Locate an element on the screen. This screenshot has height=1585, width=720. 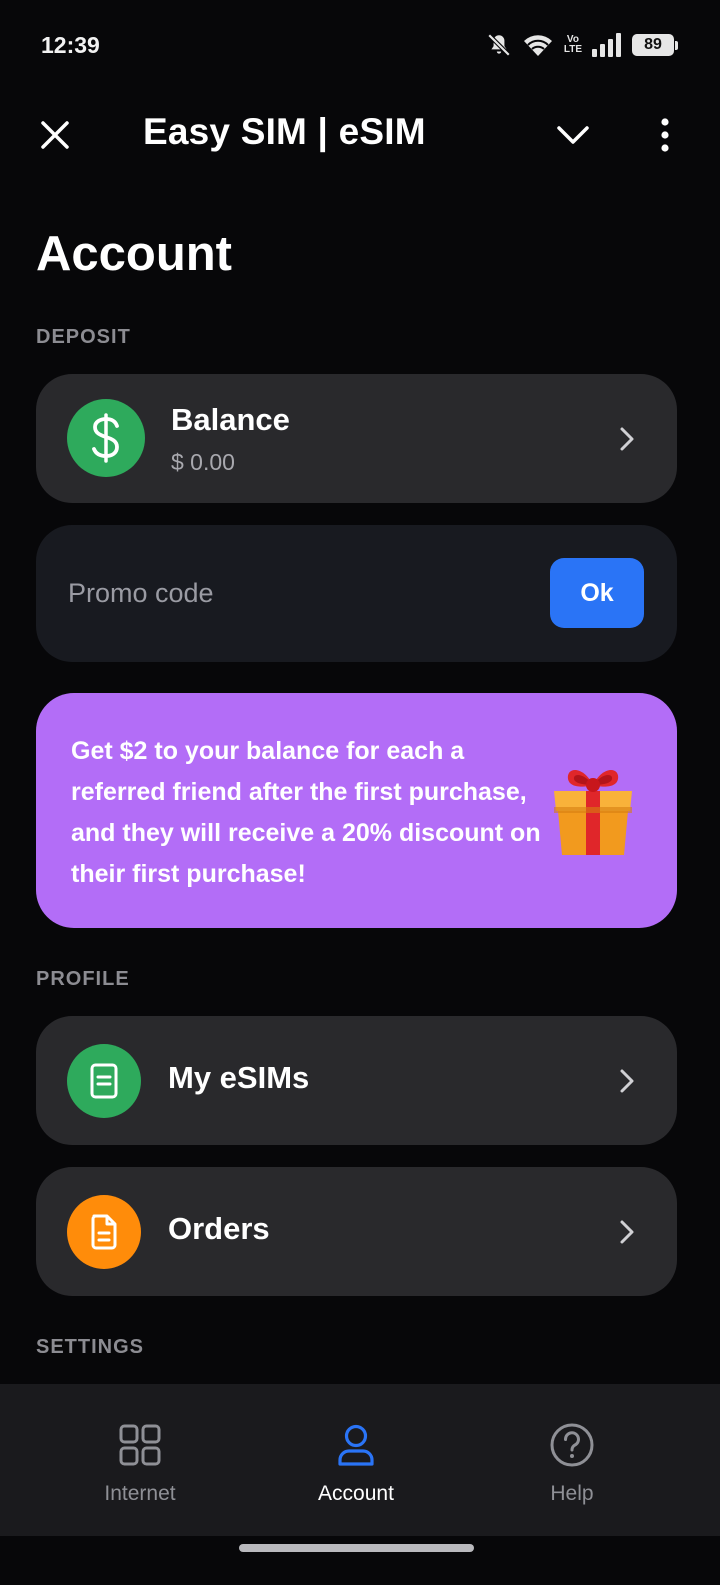
my-esims-row: My eSIMs is located at coordinates (356, 1080).